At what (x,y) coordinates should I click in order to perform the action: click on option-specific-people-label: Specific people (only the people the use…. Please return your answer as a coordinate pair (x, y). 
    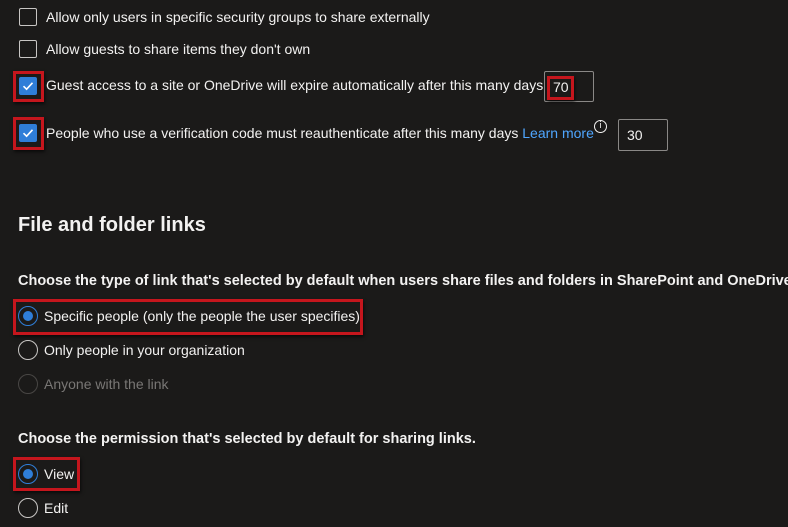
    Looking at the image, I should click on (202, 316).